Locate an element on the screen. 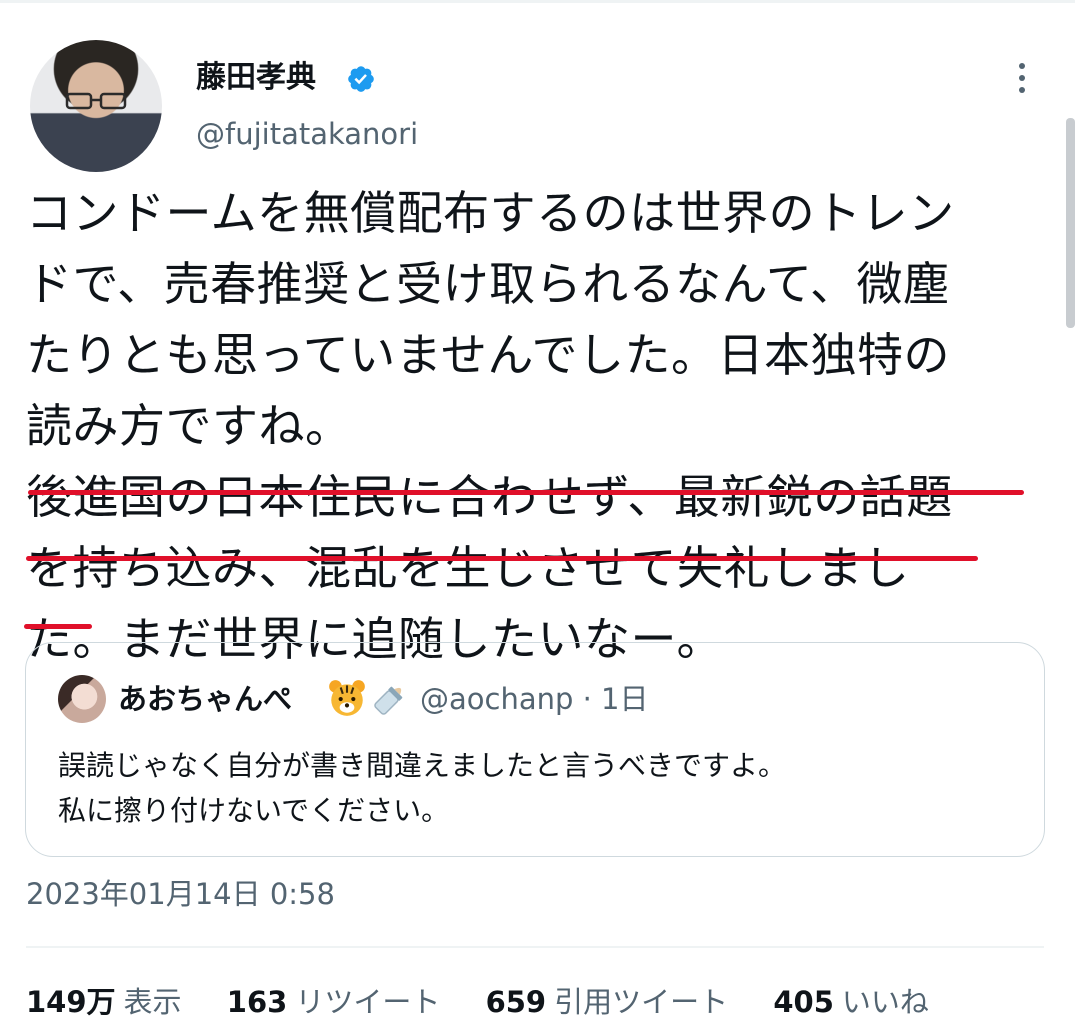 This screenshot has width=1075, height=1028. views-stat: 149万 表示 is located at coordinates (104, 1002).